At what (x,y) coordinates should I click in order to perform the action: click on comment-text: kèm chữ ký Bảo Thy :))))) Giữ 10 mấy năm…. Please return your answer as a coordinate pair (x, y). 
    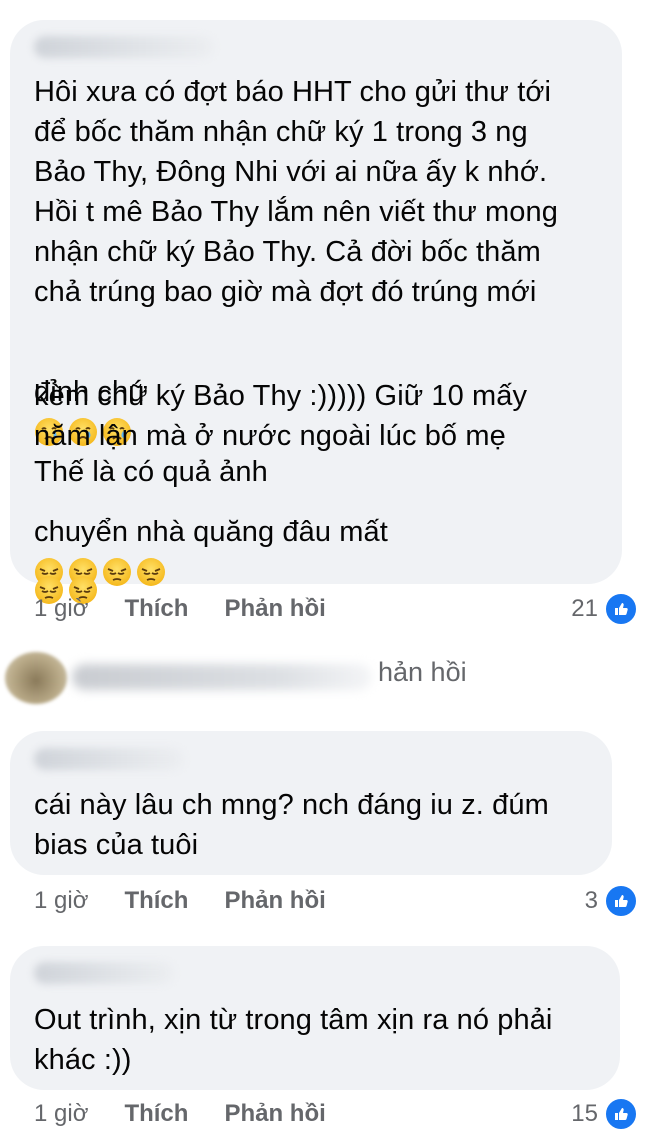
    Looking at the image, I should click on (281, 416).